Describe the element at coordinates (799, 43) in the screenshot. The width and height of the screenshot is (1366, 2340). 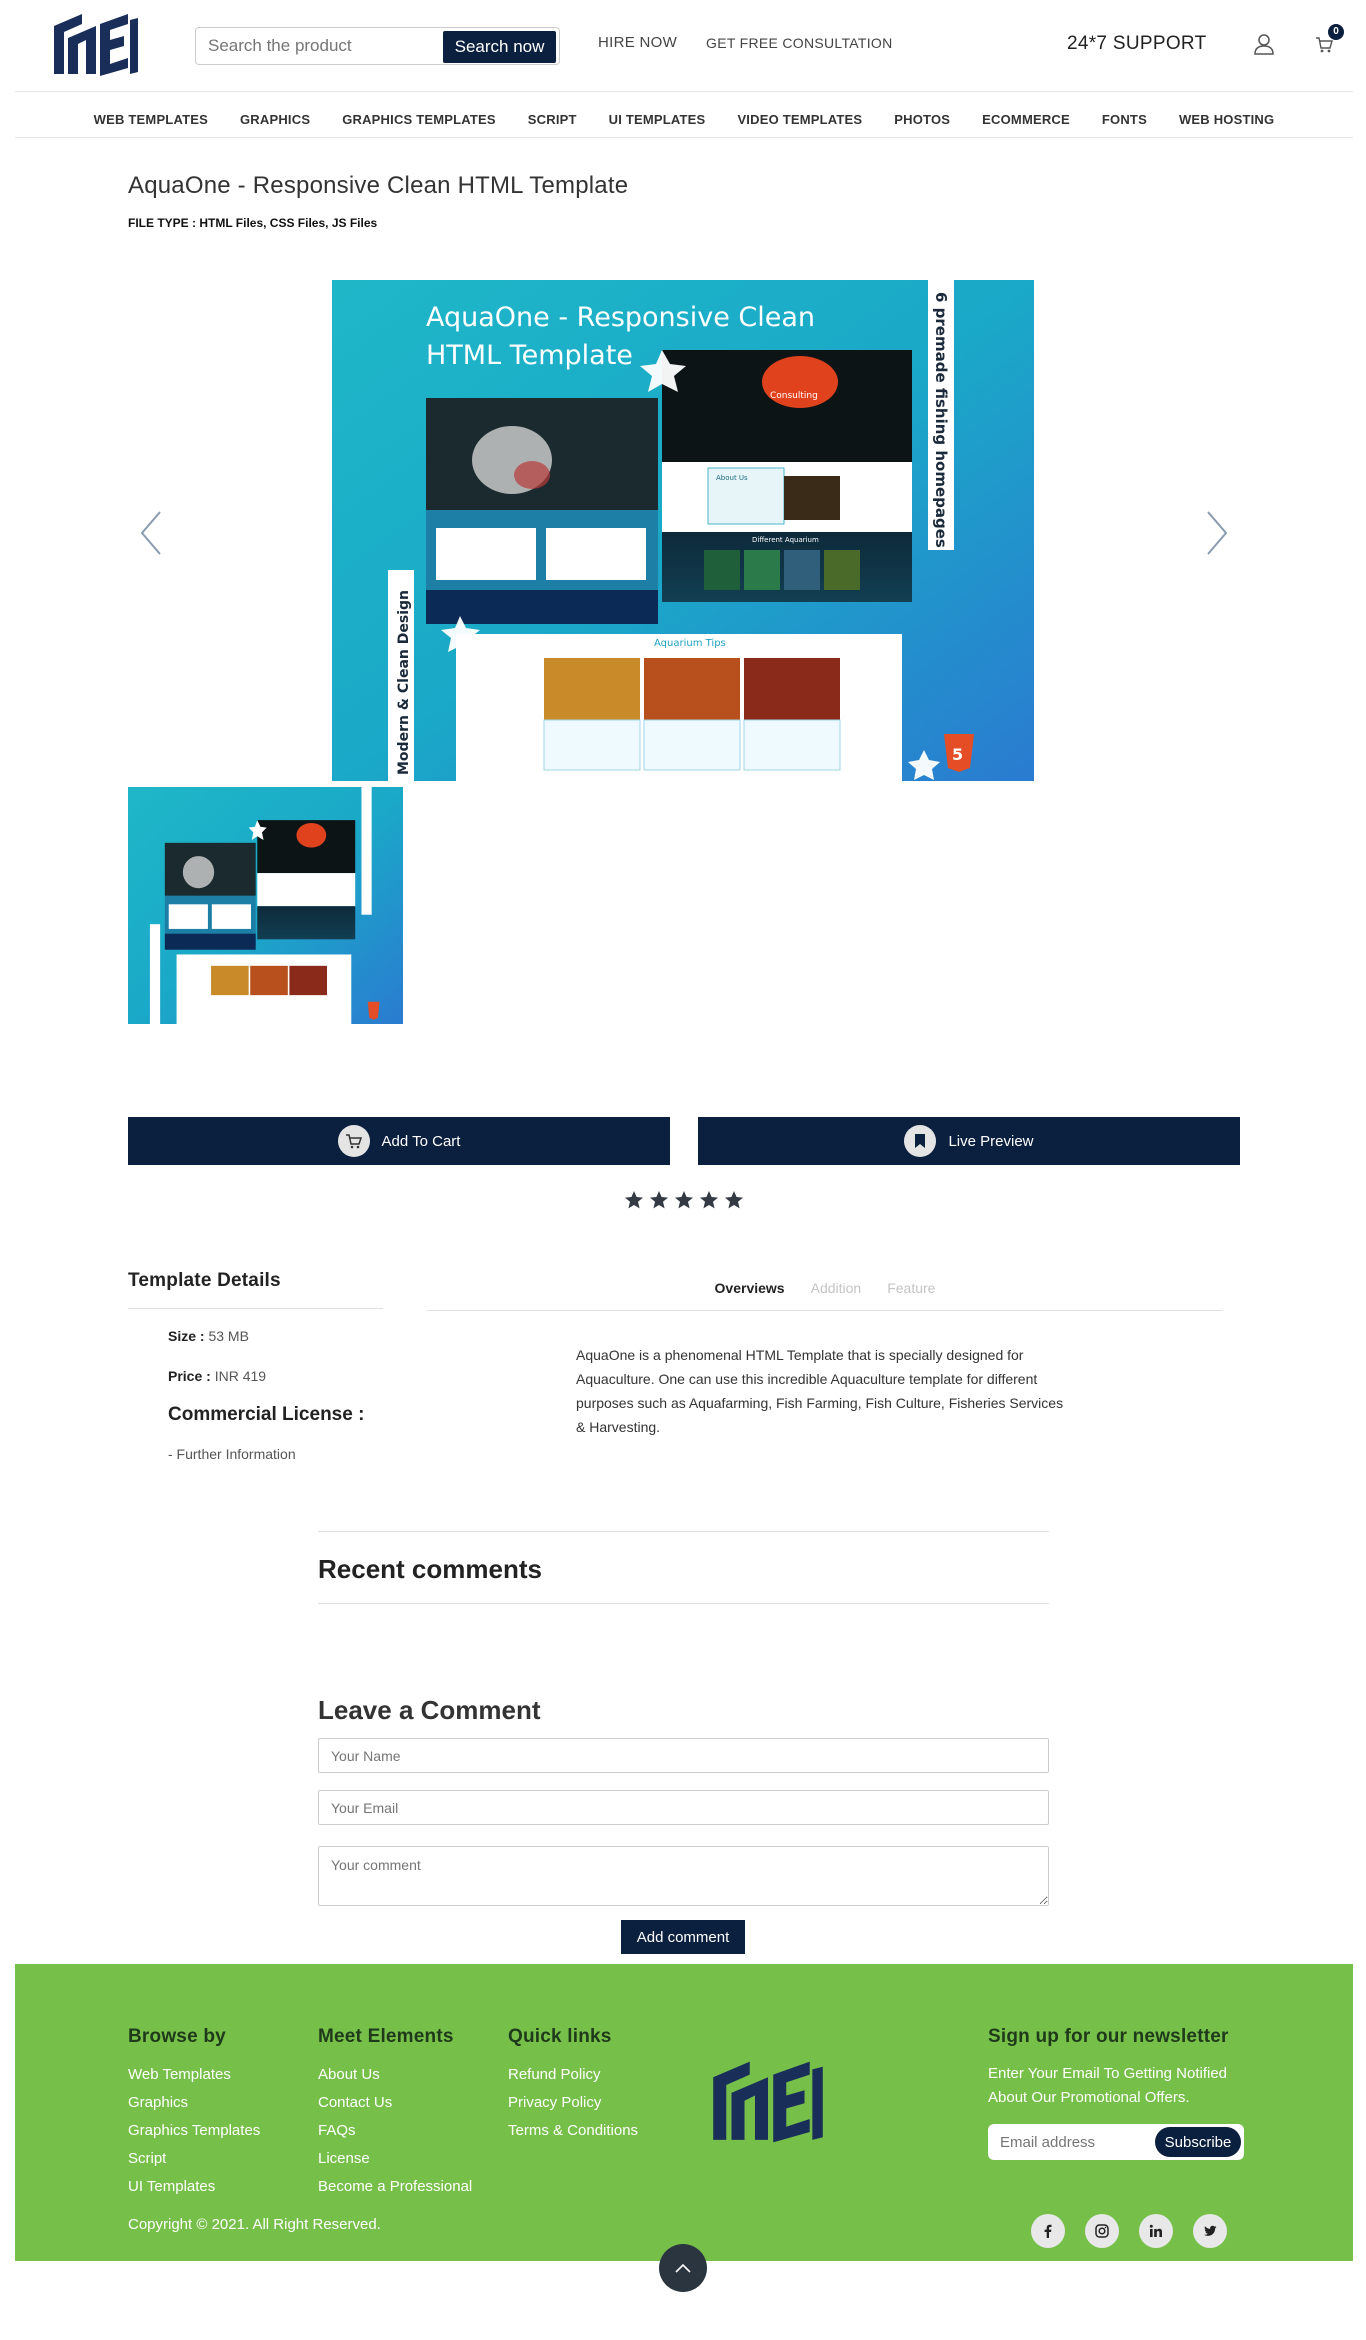
I see `consultation-link: GET FREE CONSULTATION` at that location.